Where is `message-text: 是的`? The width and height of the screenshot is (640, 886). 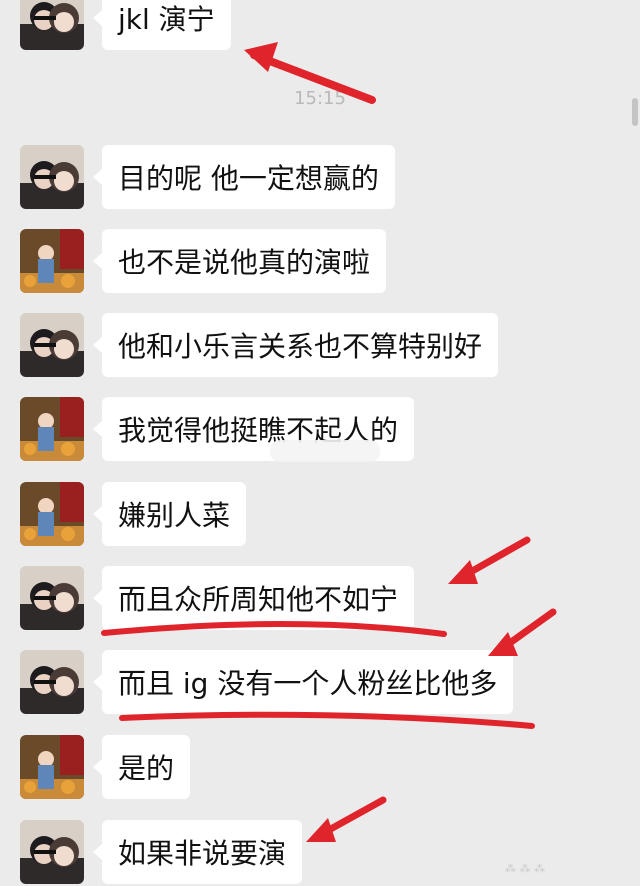 message-text: 是的 is located at coordinates (146, 768).